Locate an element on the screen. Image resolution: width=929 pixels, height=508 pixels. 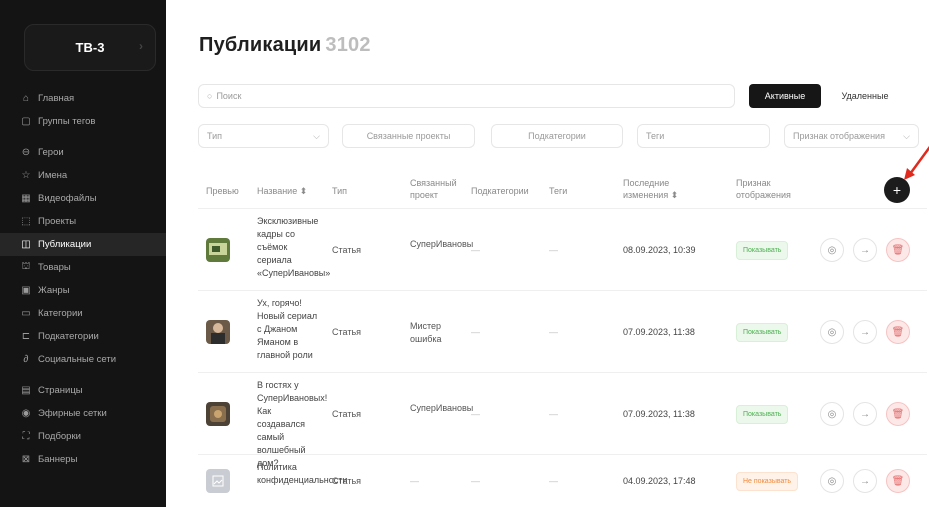
project-selector: ТВ-3 › is located at coordinates (90, 47).